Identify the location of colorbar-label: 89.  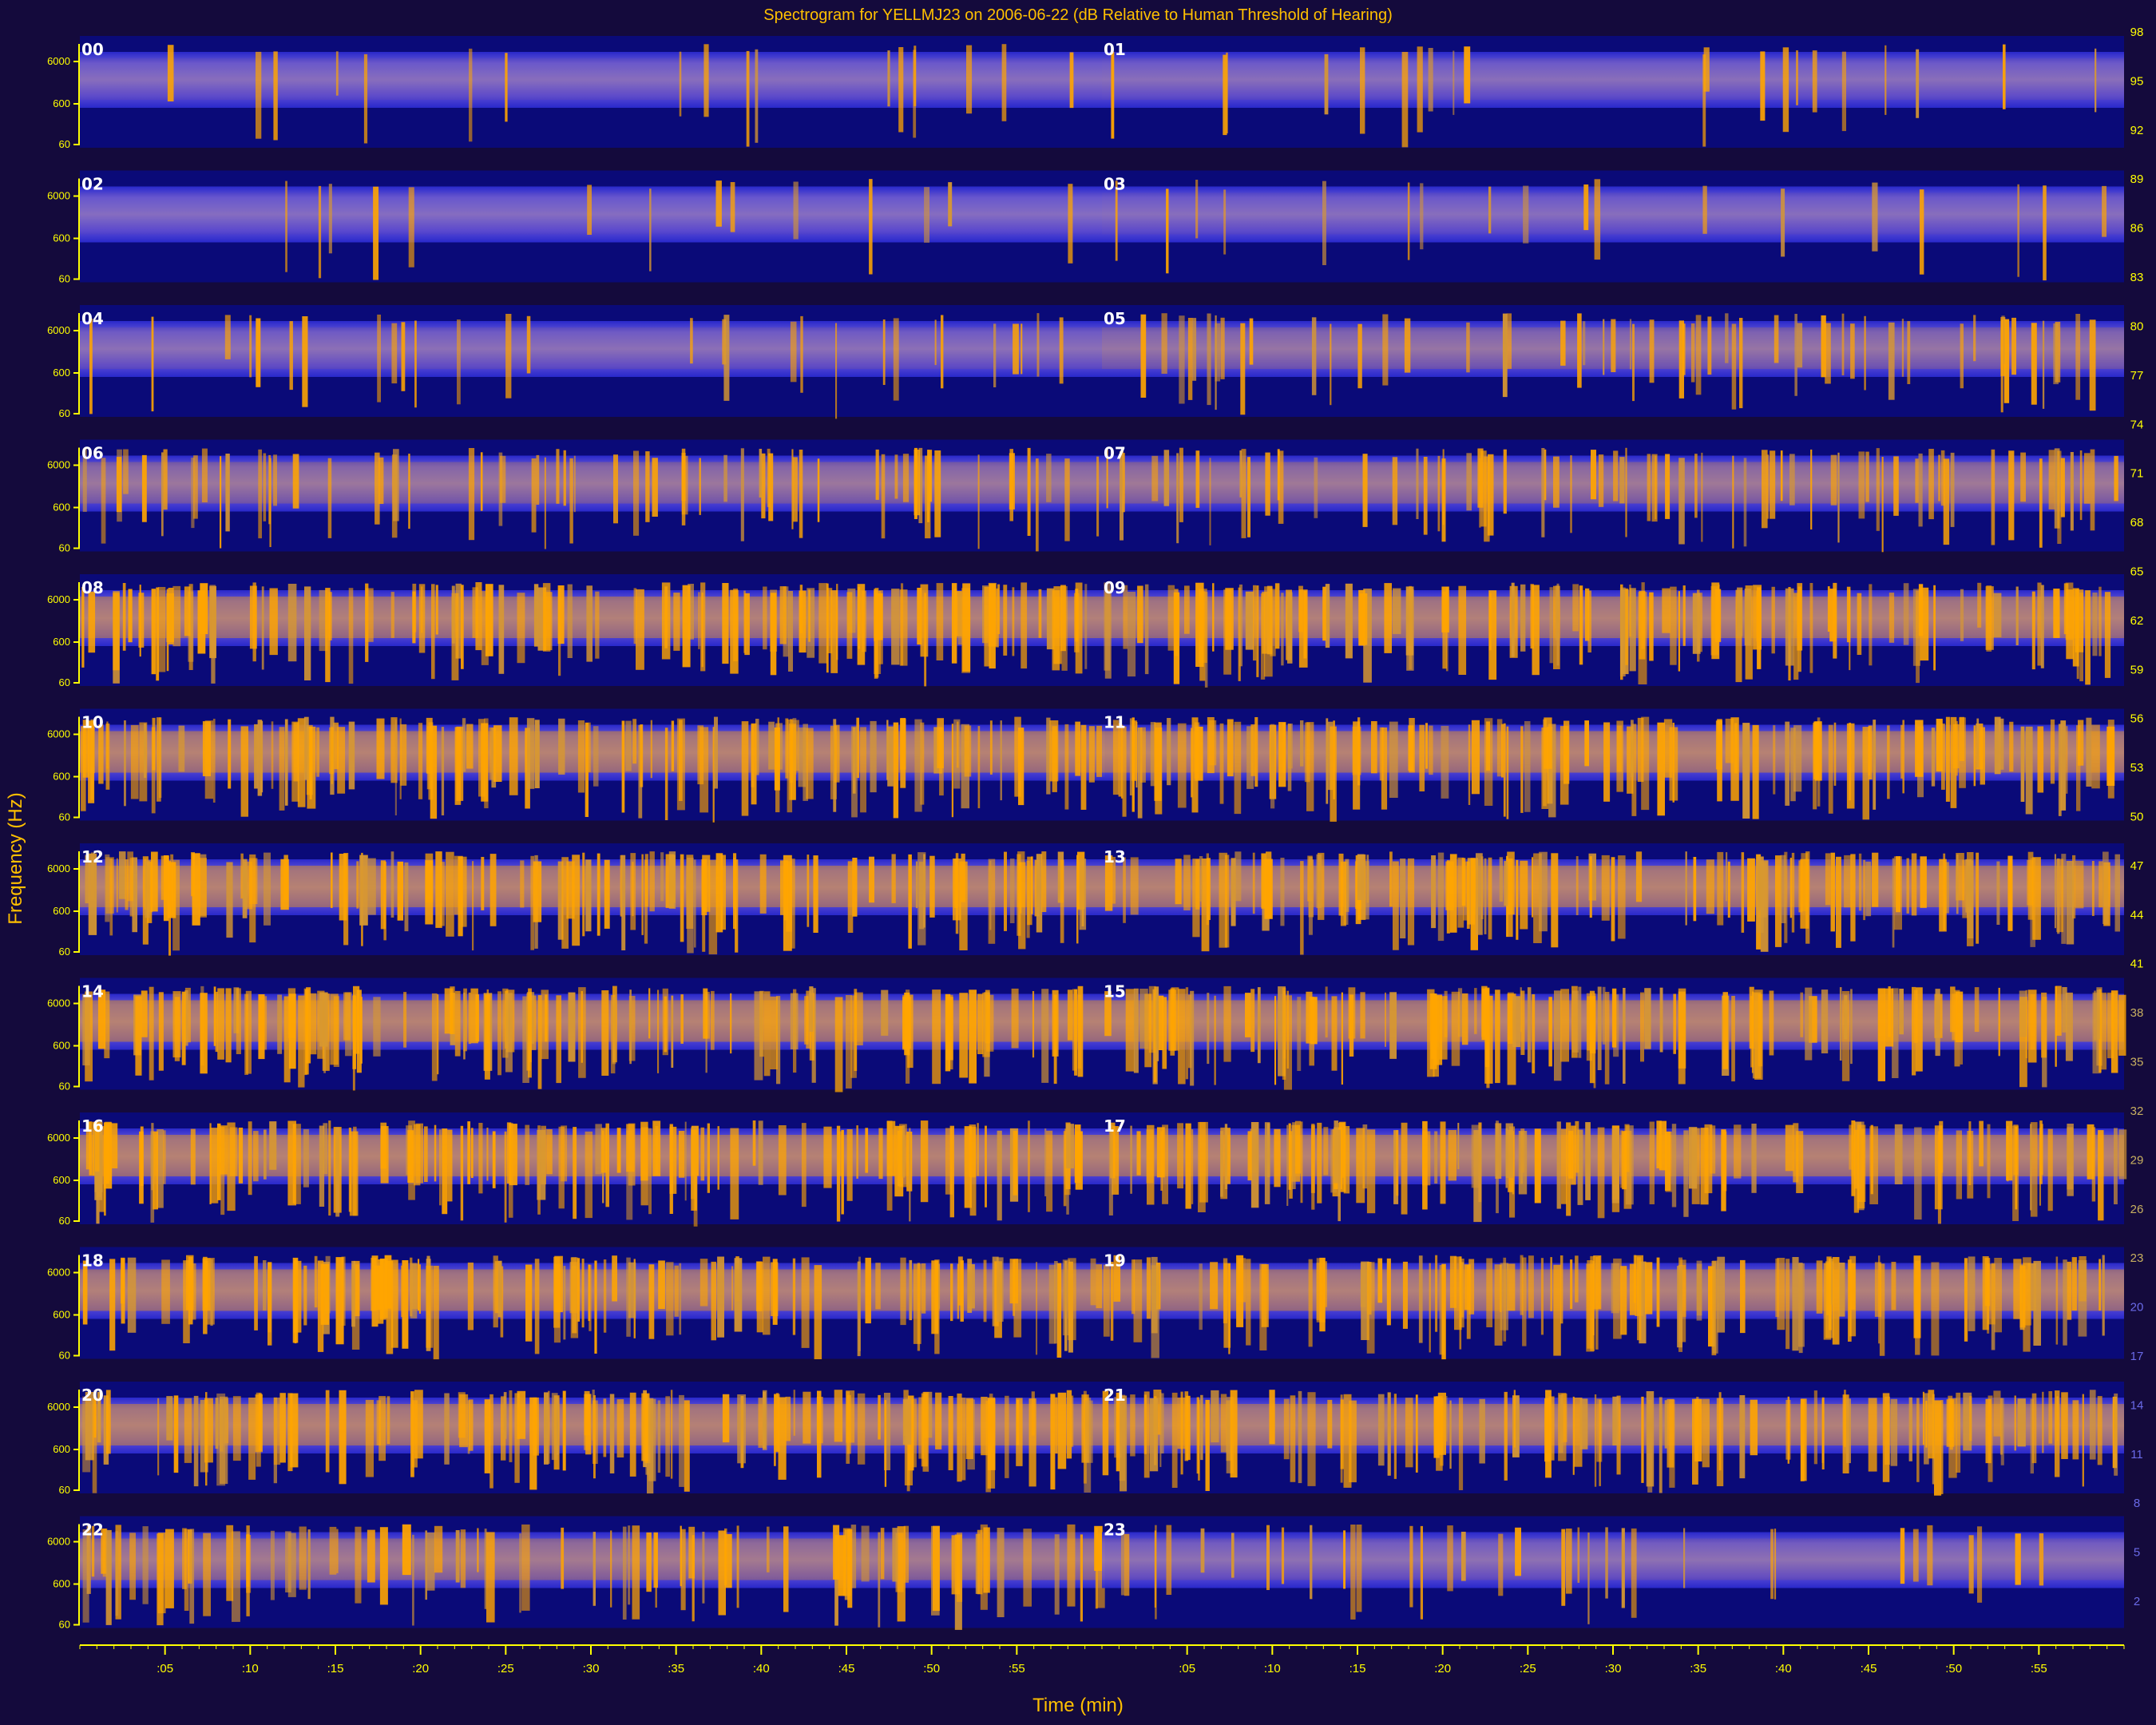
(2137, 179).